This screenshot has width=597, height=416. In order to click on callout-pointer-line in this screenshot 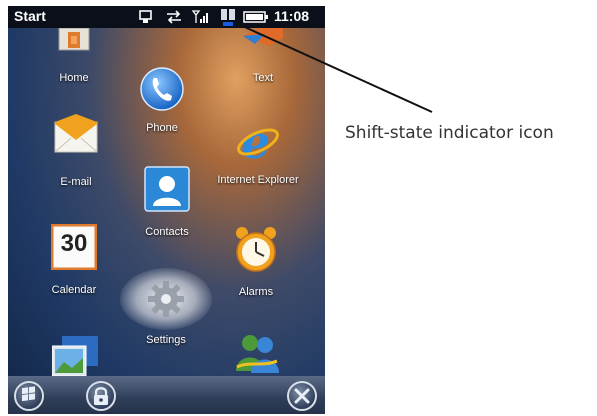, I will do `click(335, 68)`.